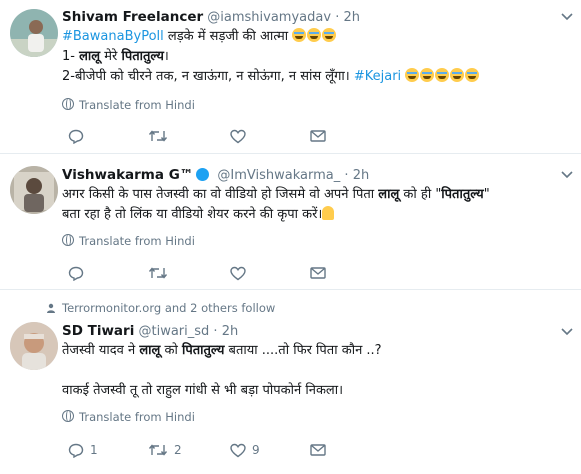 The width and height of the screenshot is (581, 474). I want to click on hashtag-link: #BawanaByPoll, so click(113, 36).